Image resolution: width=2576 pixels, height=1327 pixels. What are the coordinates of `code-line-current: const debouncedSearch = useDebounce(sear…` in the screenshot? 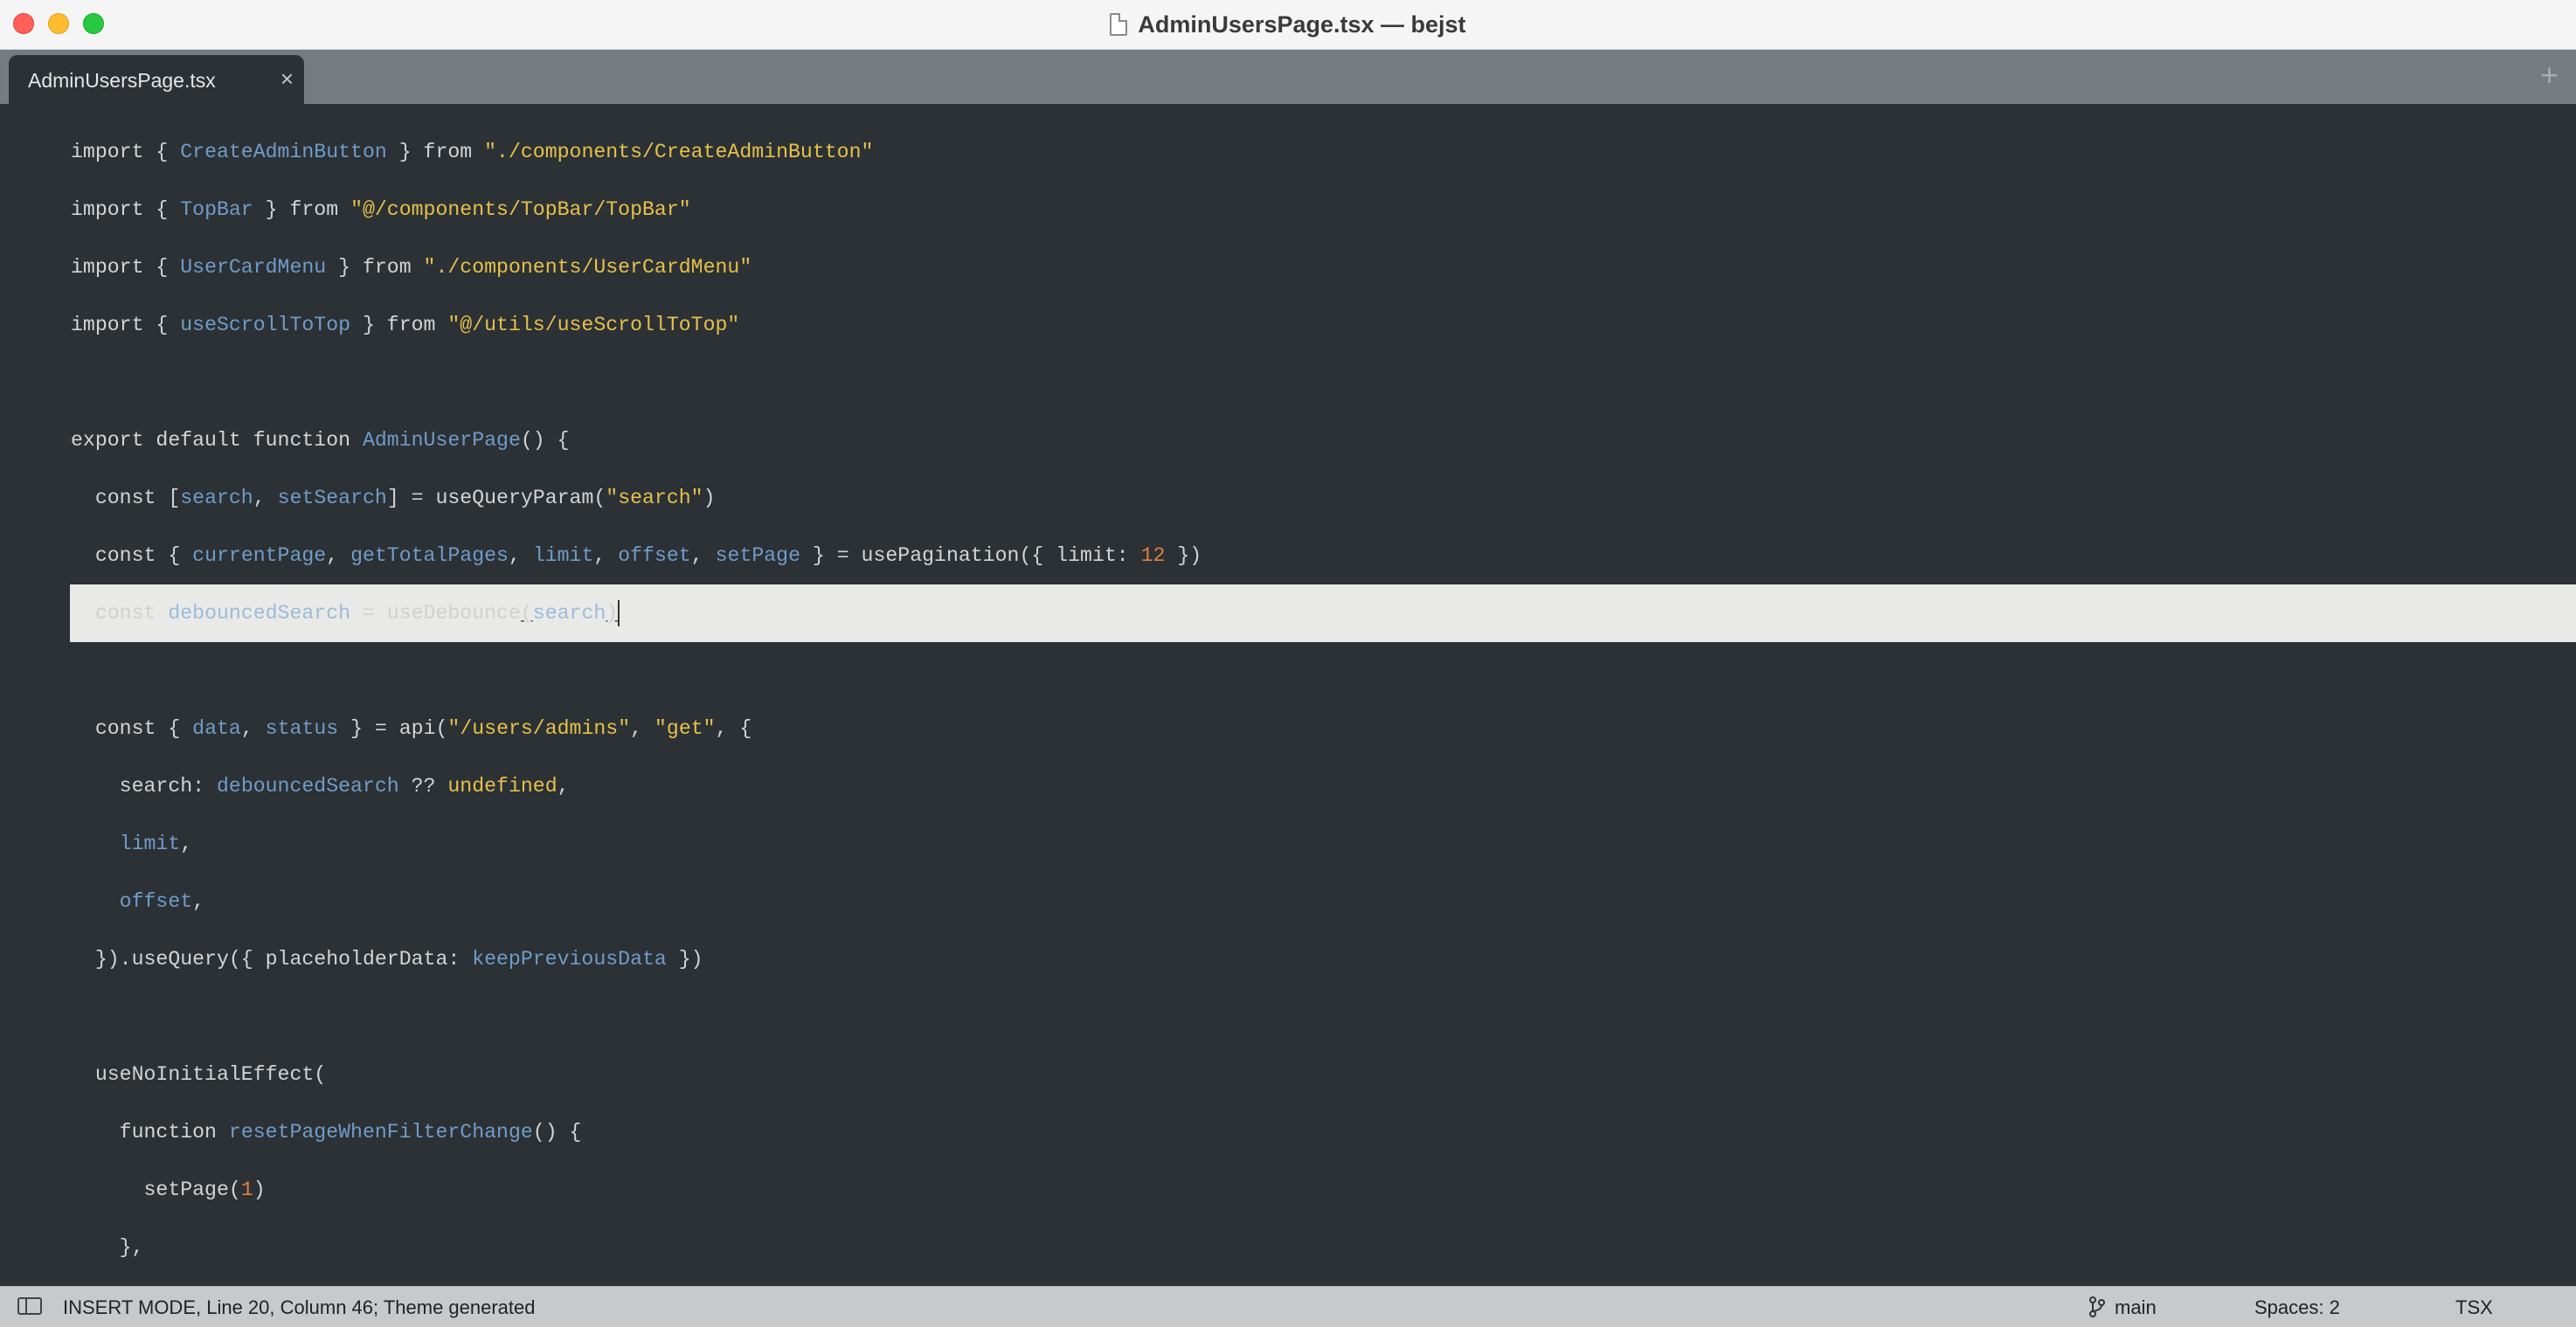 It's located at (1323, 613).